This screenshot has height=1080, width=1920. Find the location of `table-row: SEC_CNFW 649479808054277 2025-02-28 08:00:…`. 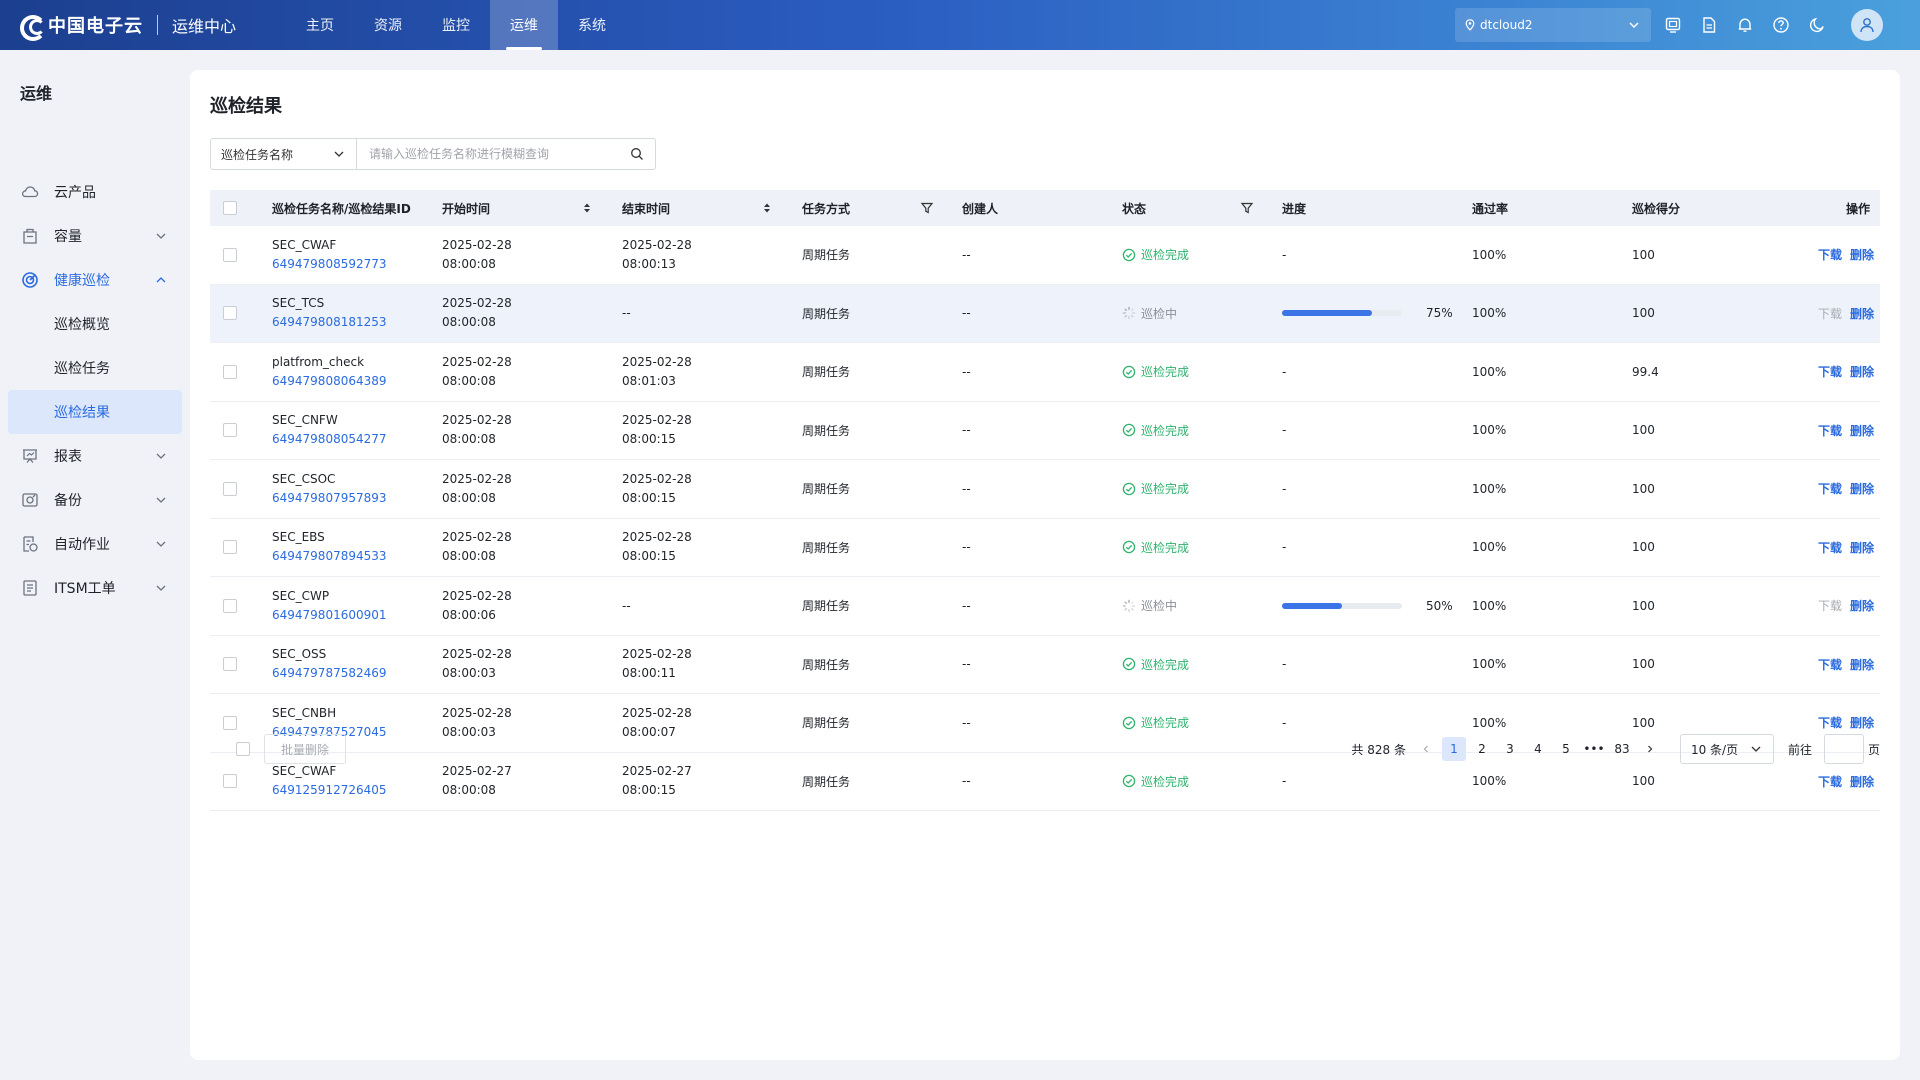

table-row: SEC_CNFW 649479808054277 2025-02-28 08:00:… is located at coordinates (1045, 431).